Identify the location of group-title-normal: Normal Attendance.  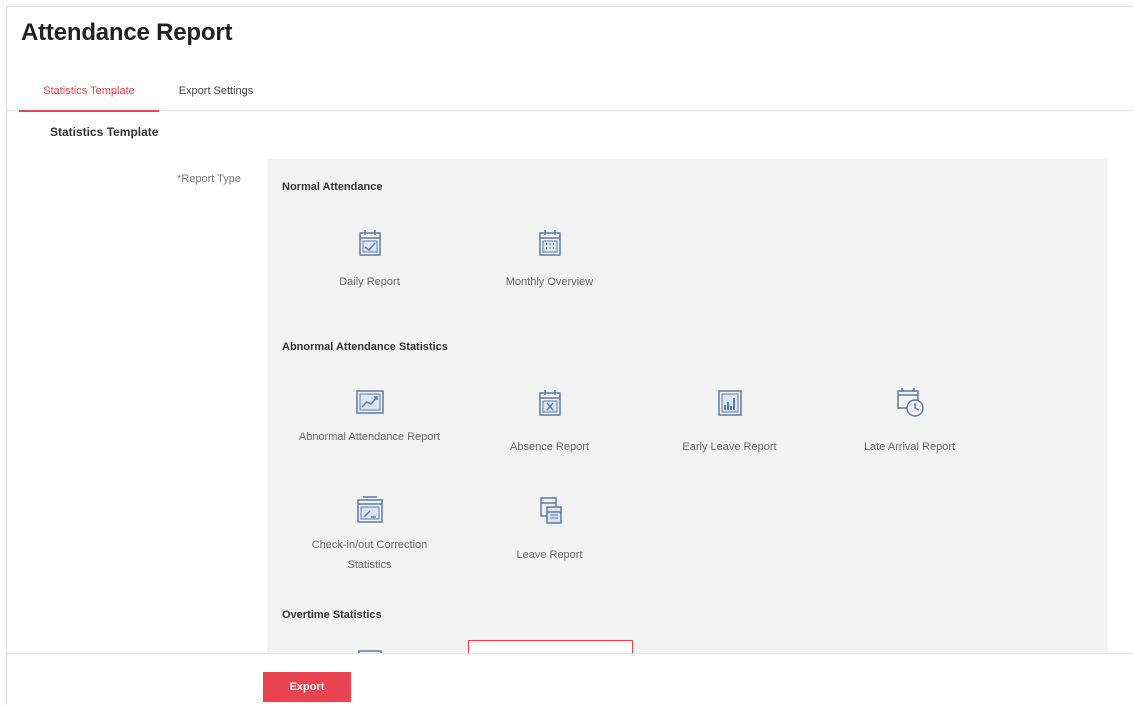
(332, 187).